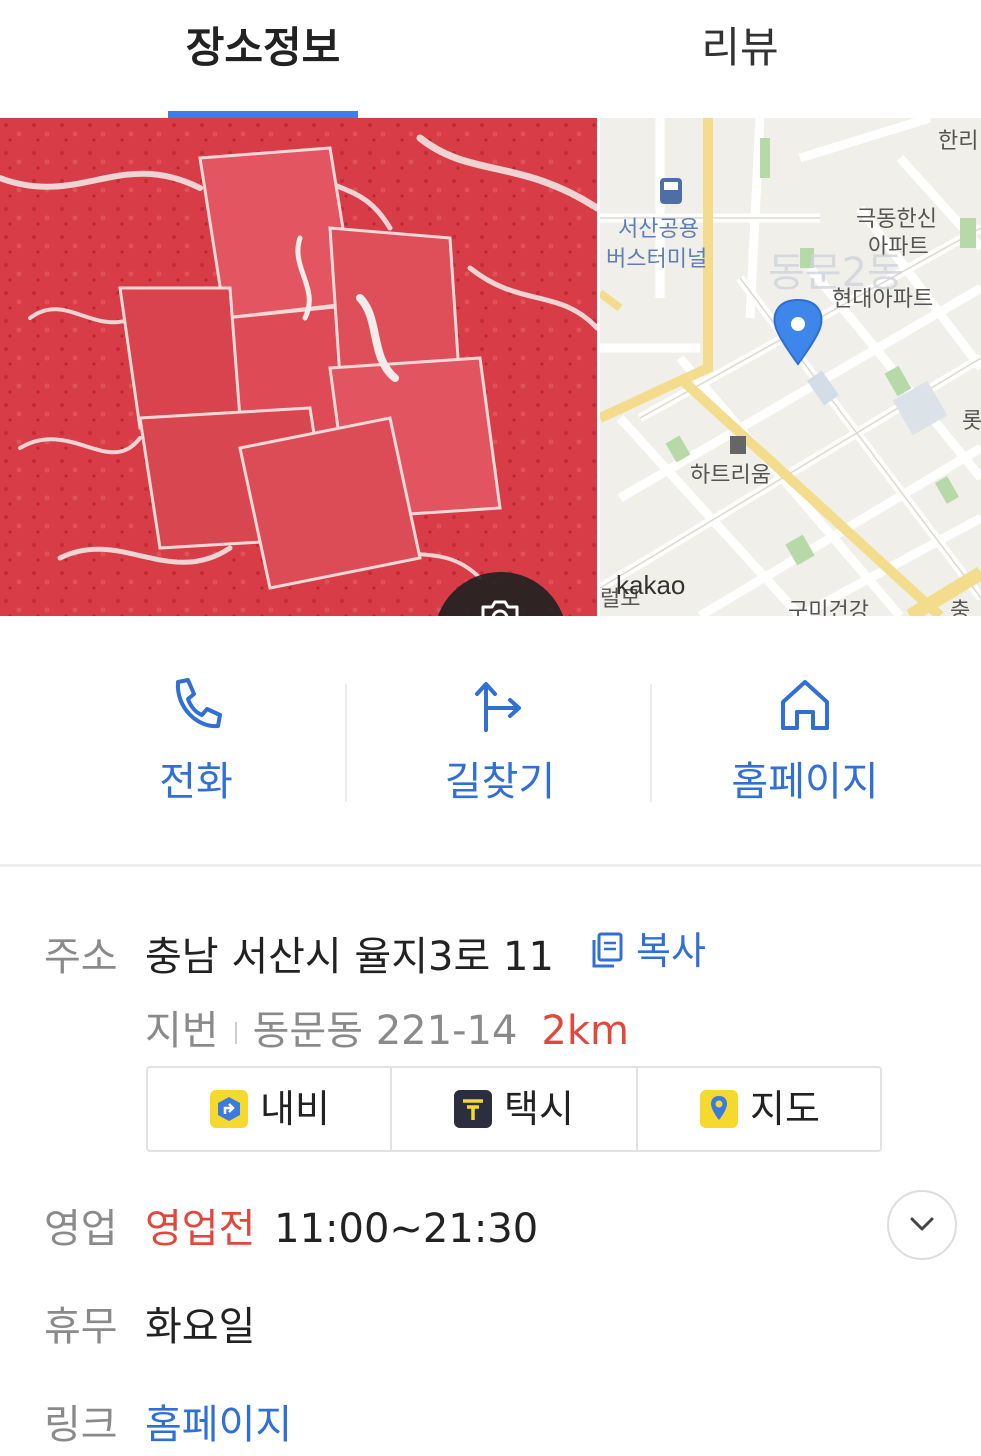 Image resolution: width=981 pixels, height=1456 pixels. I want to click on home-icon, so click(805, 705).